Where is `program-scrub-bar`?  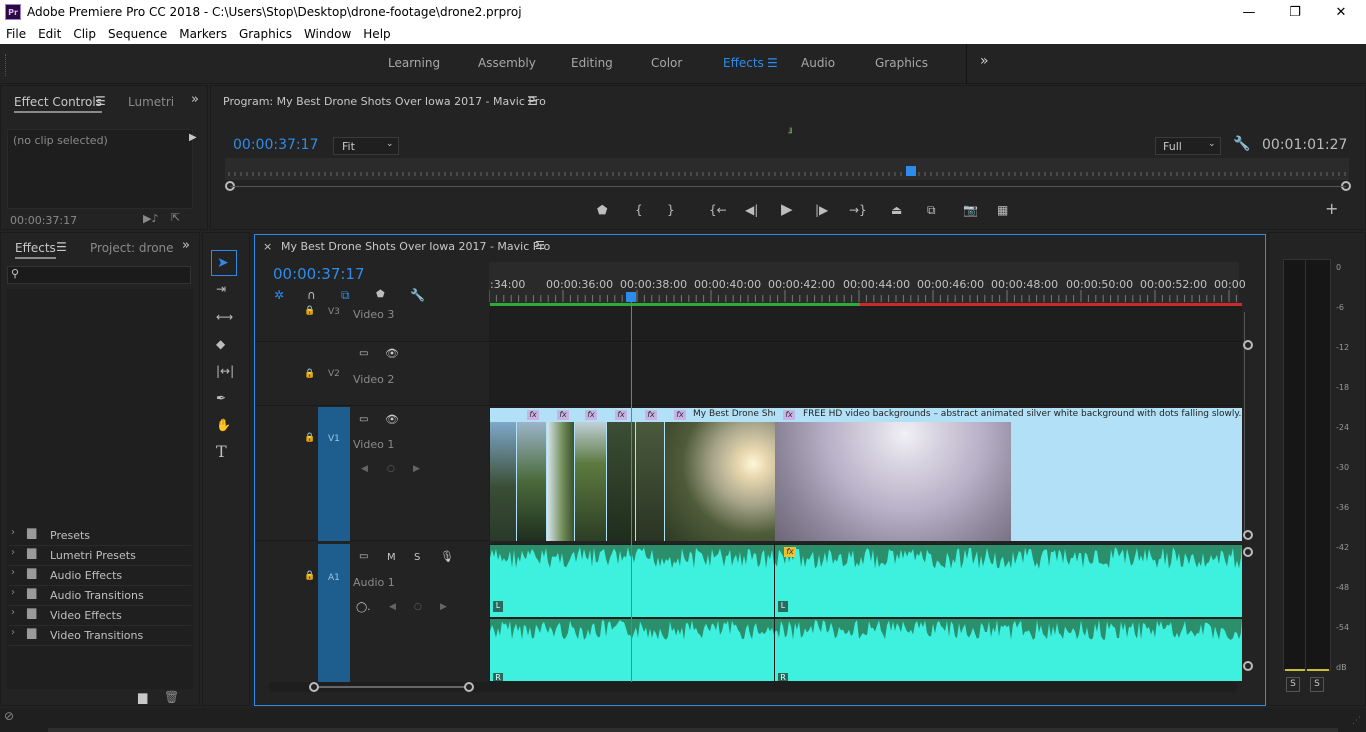 program-scrub-bar is located at coordinates (787, 169).